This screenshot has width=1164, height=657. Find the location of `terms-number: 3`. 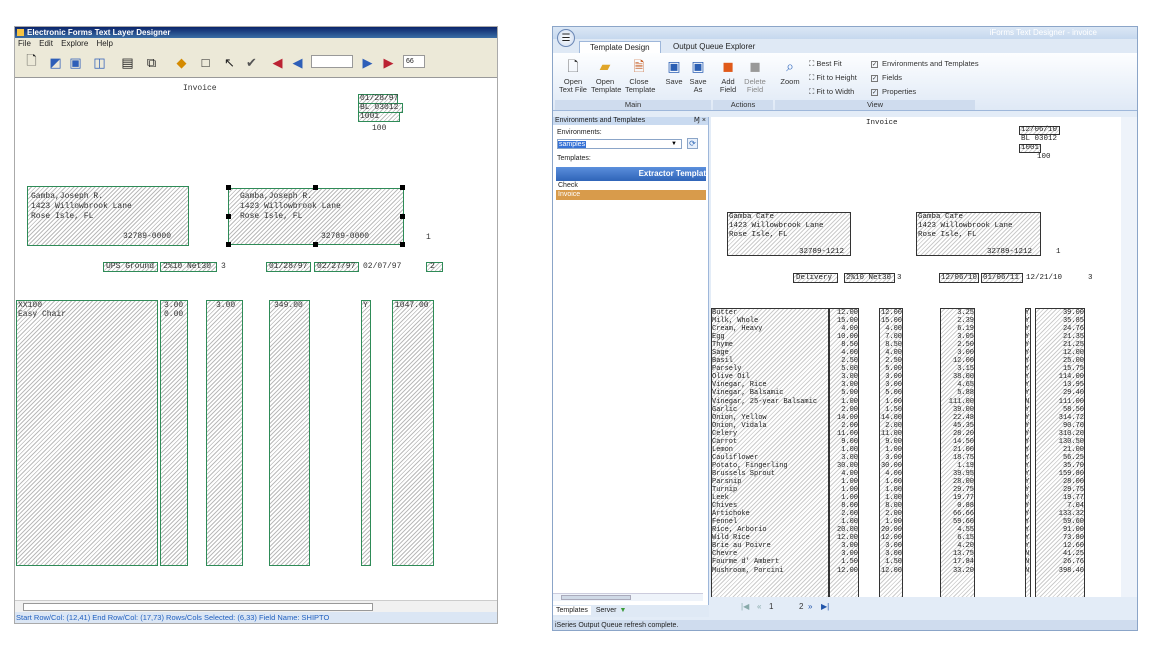

terms-number: 3 is located at coordinates (223, 266).